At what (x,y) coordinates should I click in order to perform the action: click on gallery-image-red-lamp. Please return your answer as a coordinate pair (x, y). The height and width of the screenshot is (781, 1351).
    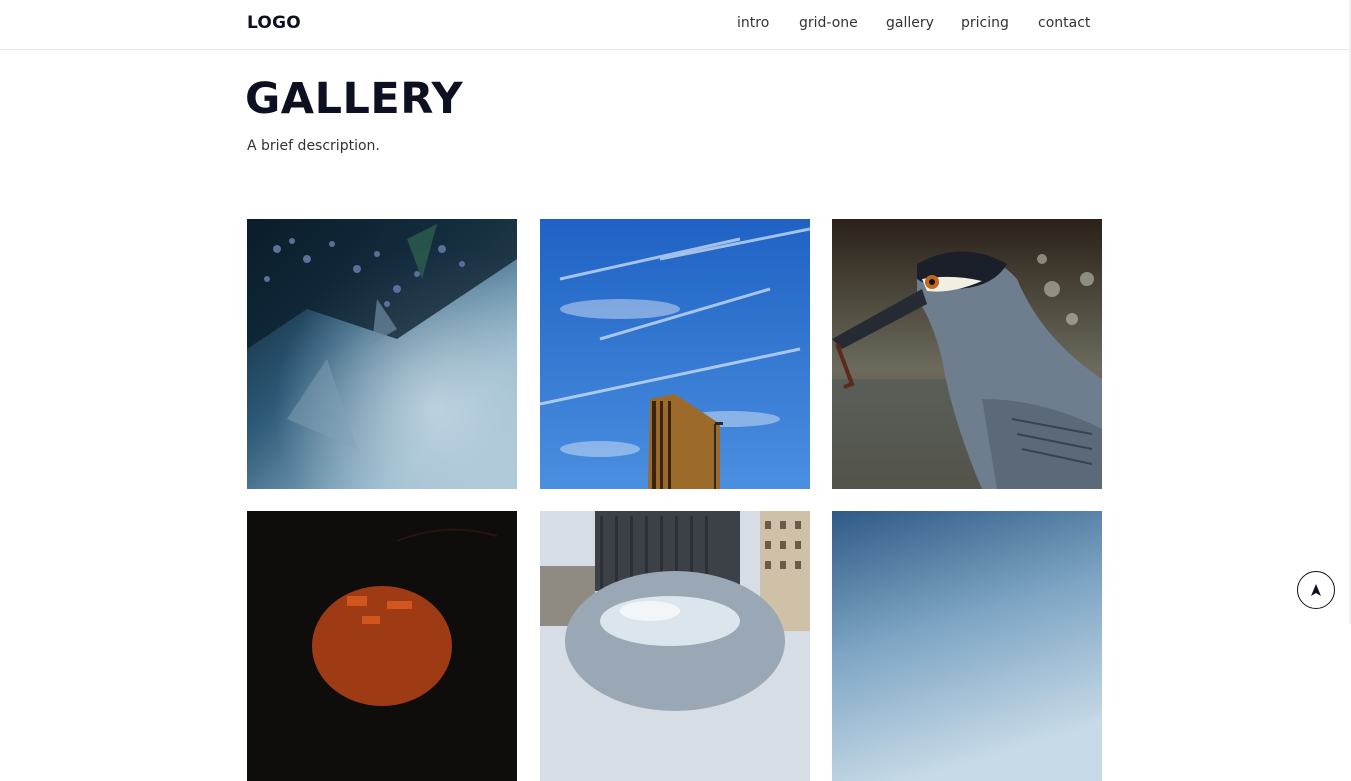
    Looking at the image, I should click on (382, 646).